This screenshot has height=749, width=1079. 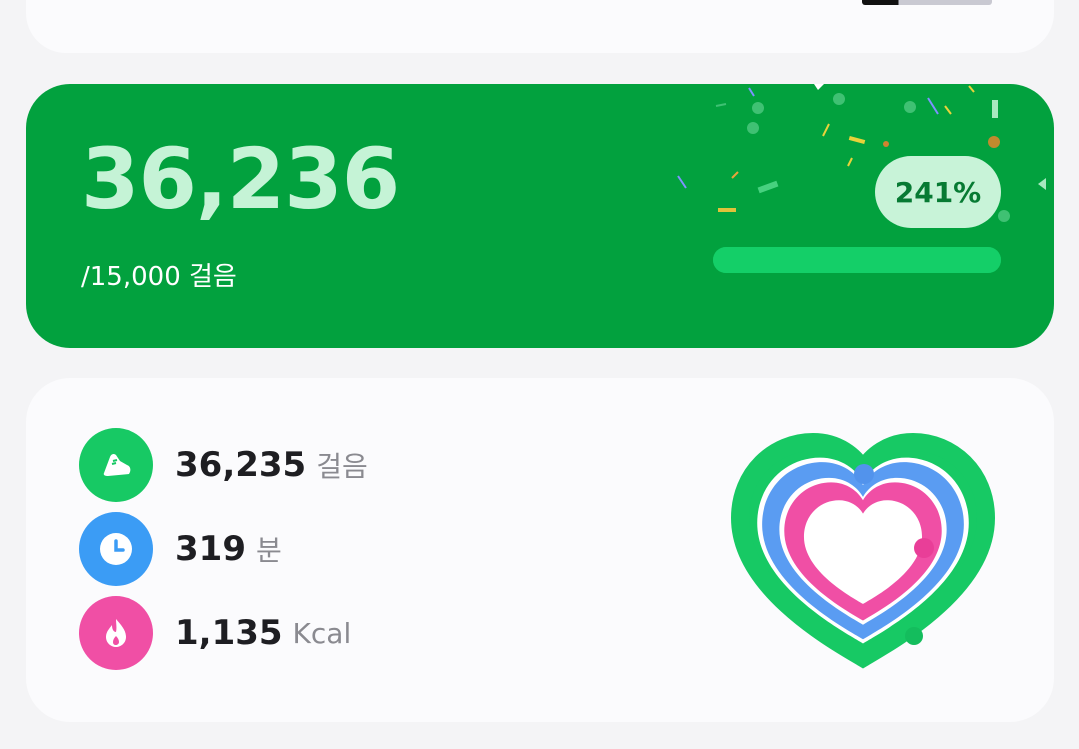 I want to click on steps-value: 36,235, so click(x=241, y=465).